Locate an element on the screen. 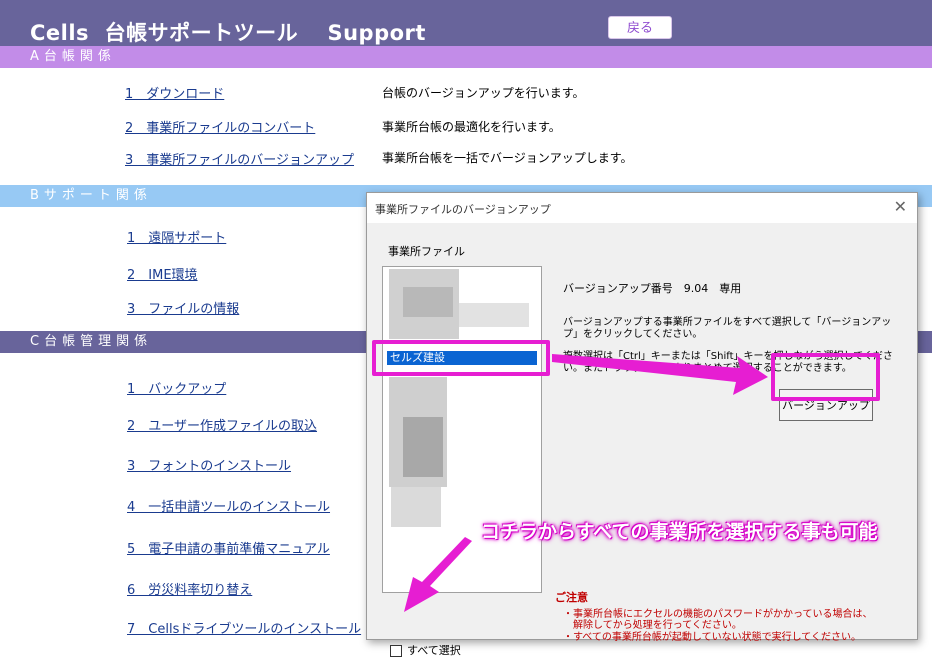  caution-line: ・すべての事業所台帳が起動していない状態で実行してください。 is located at coordinates (712, 637).